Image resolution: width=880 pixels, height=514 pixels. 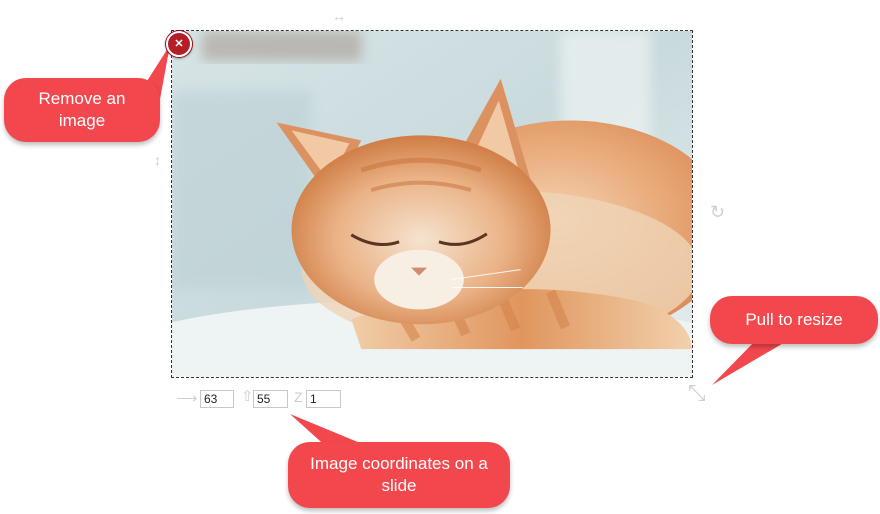 I want to click on coordinates-callout: Image coordinates on a slide, so click(x=399, y=475).